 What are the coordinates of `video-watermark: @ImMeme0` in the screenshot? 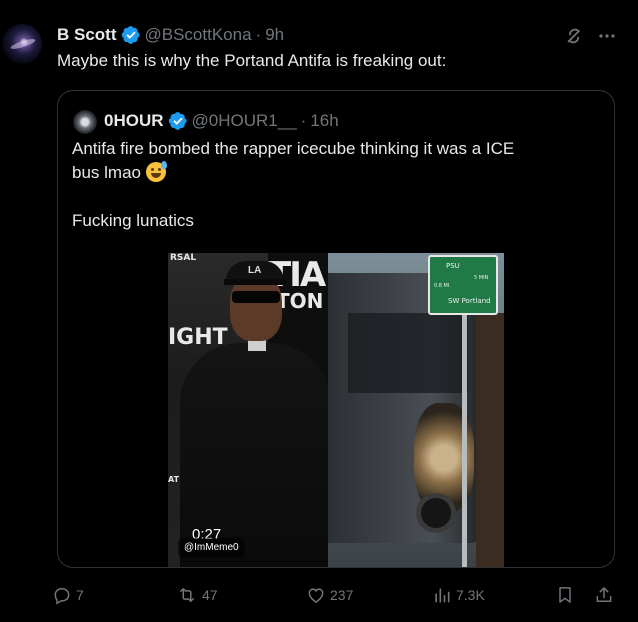 It's located at (211, 548).